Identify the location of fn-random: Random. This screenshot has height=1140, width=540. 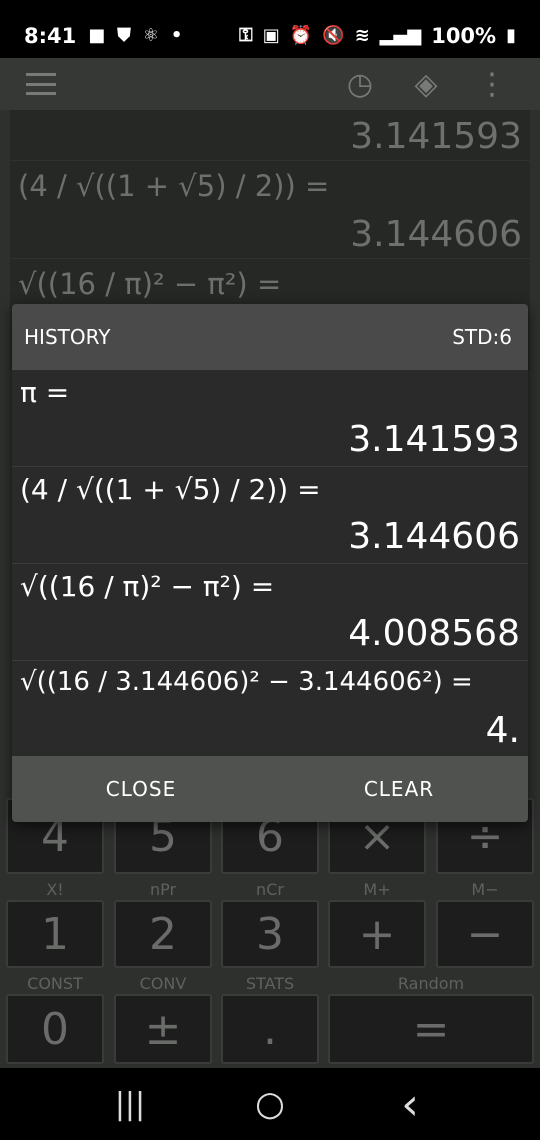
(431, 983).